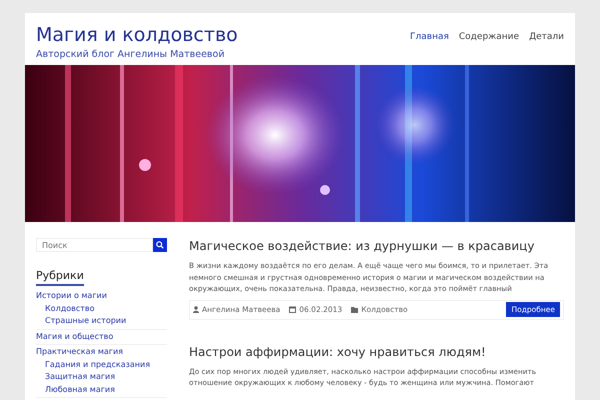  Describe the element at coordinates (101, 390) in the screenshot. I see `category-link: Любовная магия` at that location.